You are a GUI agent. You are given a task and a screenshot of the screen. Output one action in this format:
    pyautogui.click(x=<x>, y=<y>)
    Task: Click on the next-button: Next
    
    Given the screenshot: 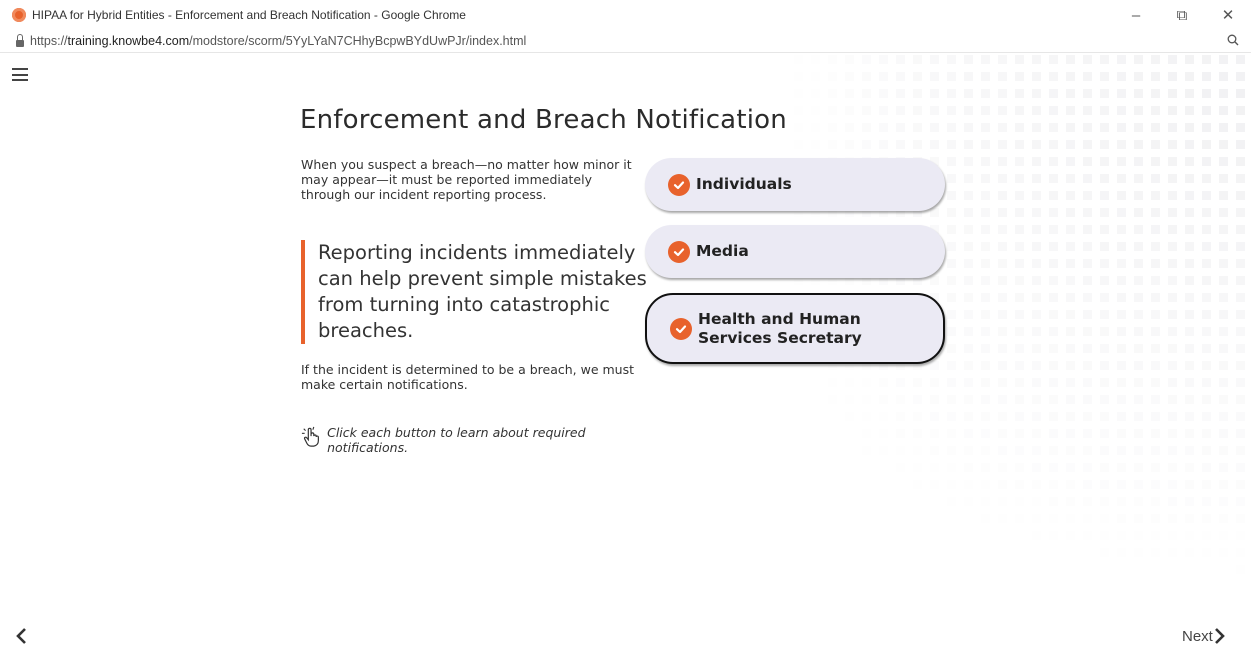 What is the action you would take?
    pyautogui.click(x=1204, y=636)
    